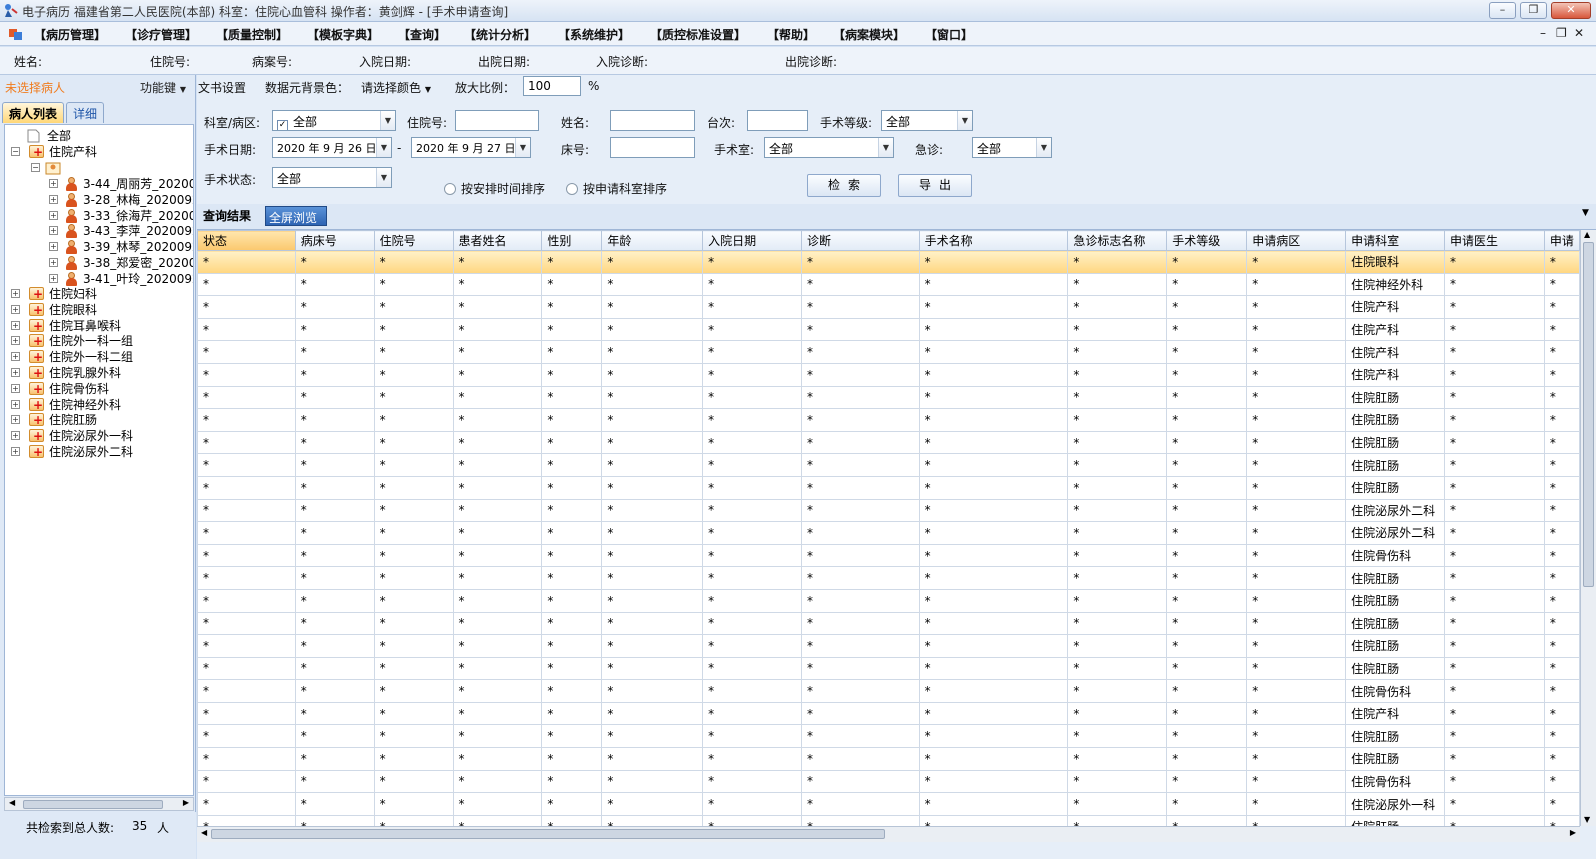  I want to click on column-header: 申请科室, so click(1395, 240).